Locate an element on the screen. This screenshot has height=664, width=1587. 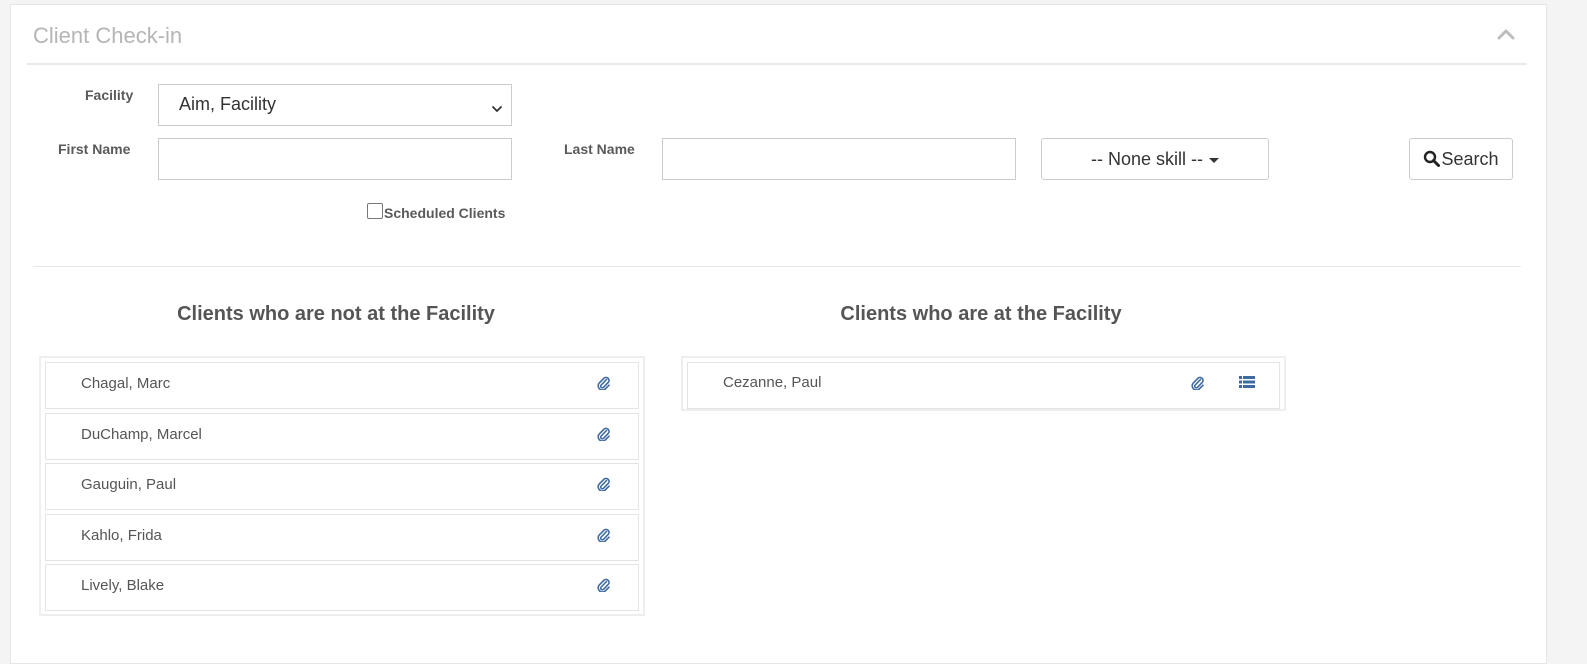
at-facility-list: Cezanne, Paul is located at coordinates (983, 383).